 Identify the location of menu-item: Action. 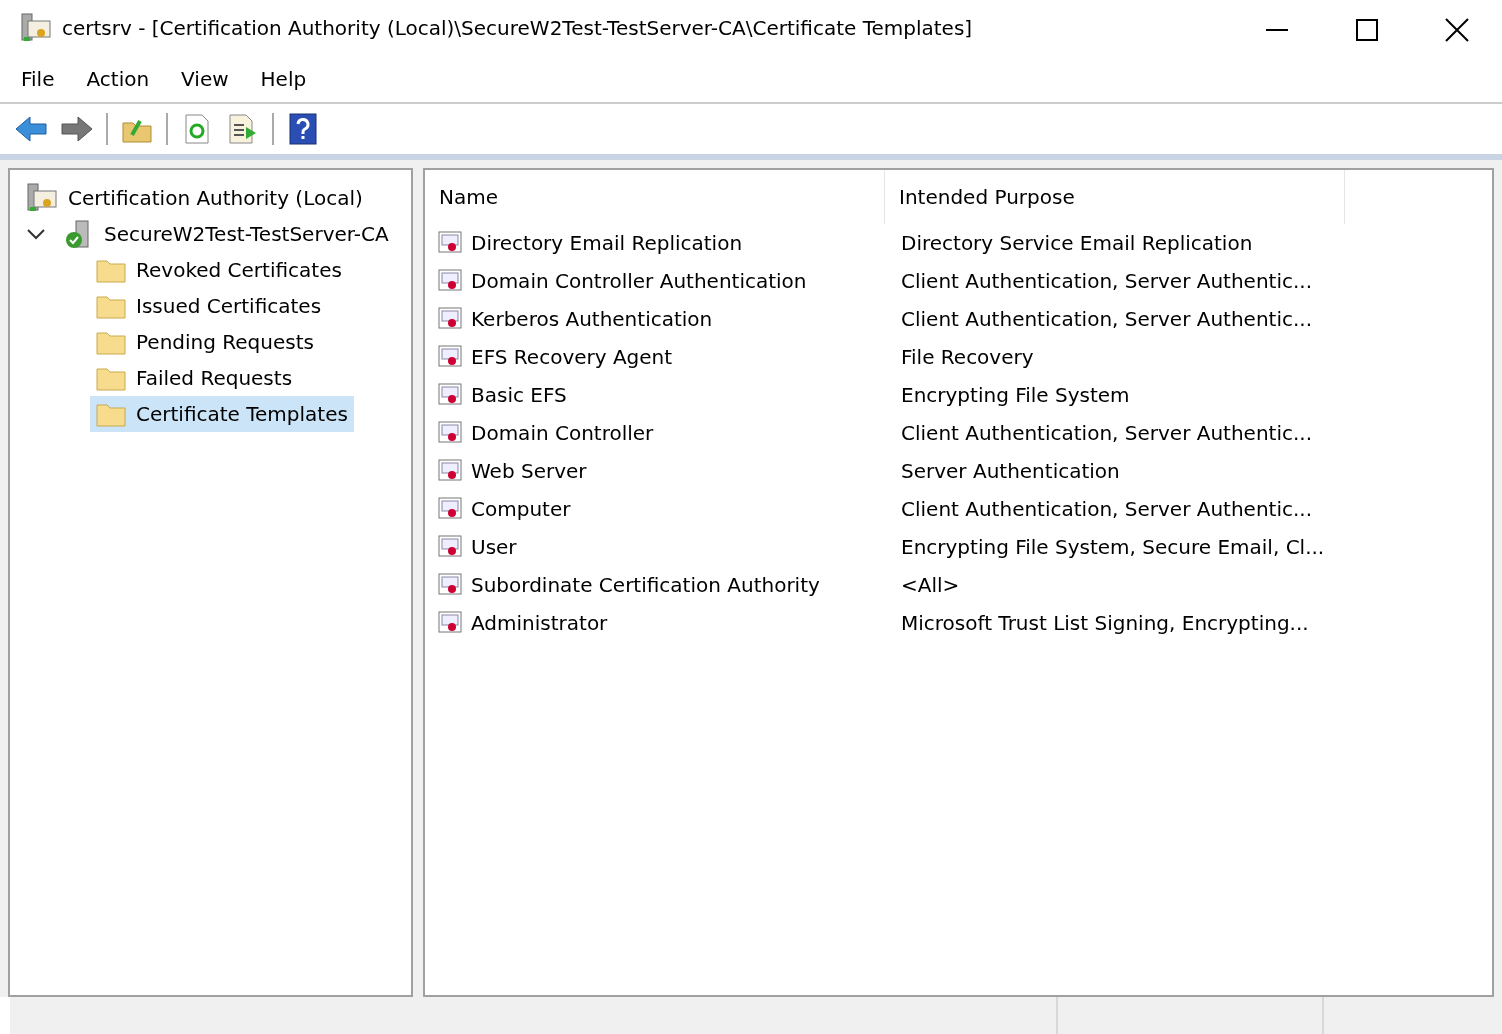
(118, 79).